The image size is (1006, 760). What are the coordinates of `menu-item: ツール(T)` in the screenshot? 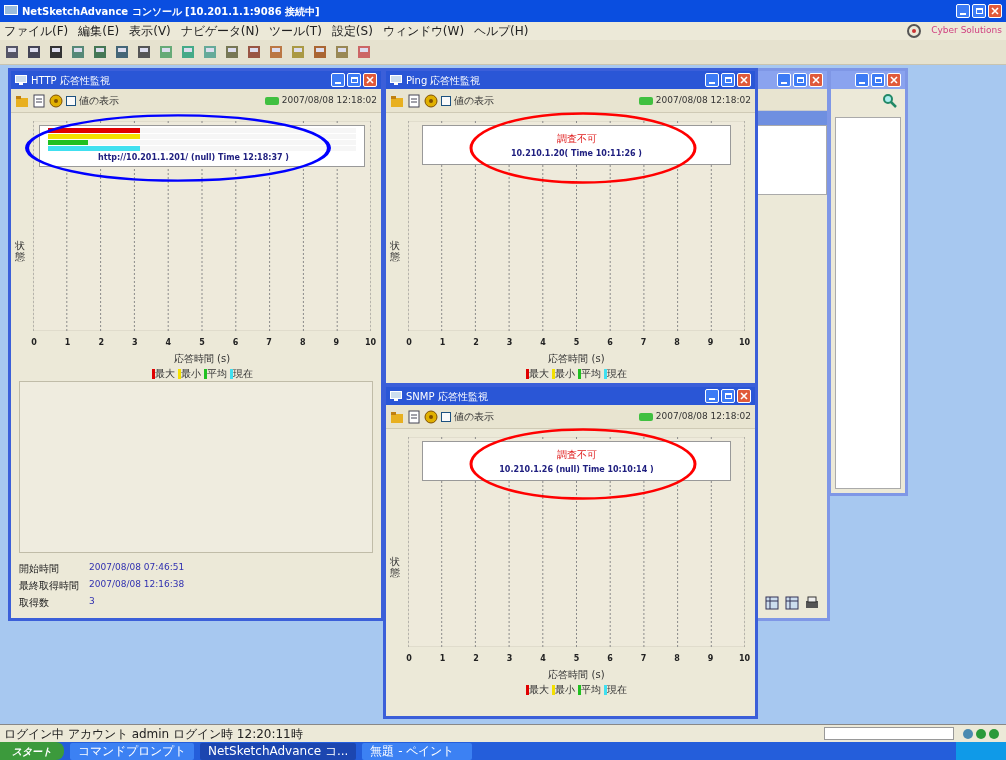 It's located at (295, 31).